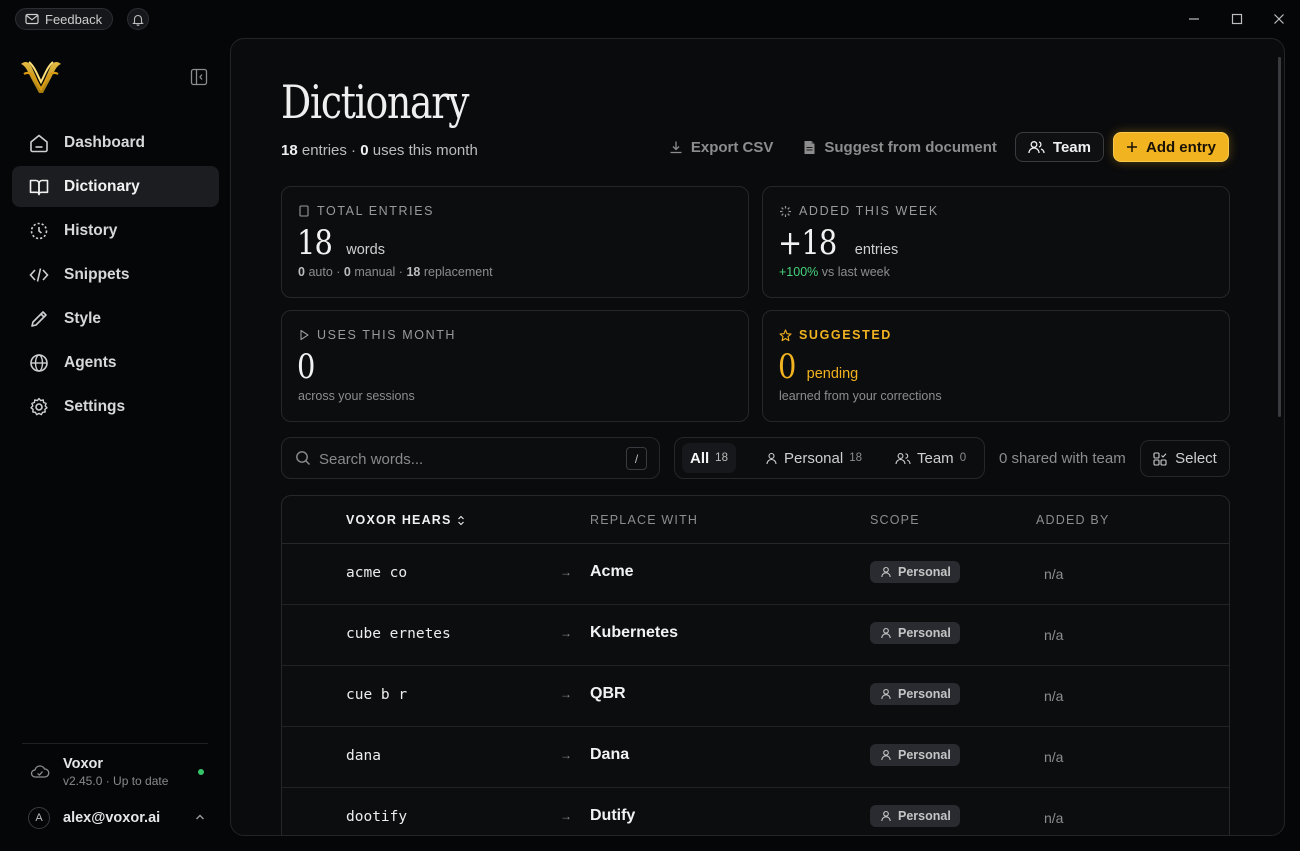  Describe the element at coordinates (39, 231) in the screenshot. I see `history-icon` at that location.